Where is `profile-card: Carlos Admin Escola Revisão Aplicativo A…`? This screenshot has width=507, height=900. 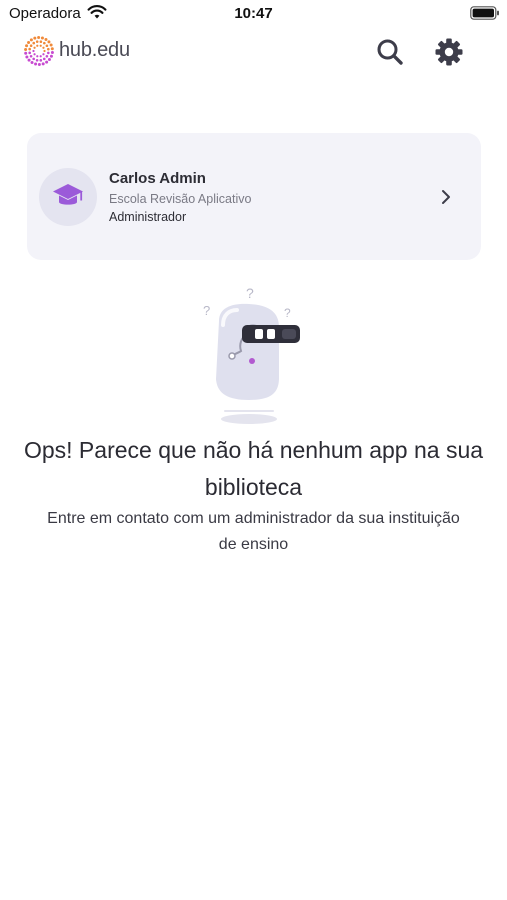
profile-card: Carlos Admin Escola Revisão Aplicativo A… is located at coordinates (254, 196).